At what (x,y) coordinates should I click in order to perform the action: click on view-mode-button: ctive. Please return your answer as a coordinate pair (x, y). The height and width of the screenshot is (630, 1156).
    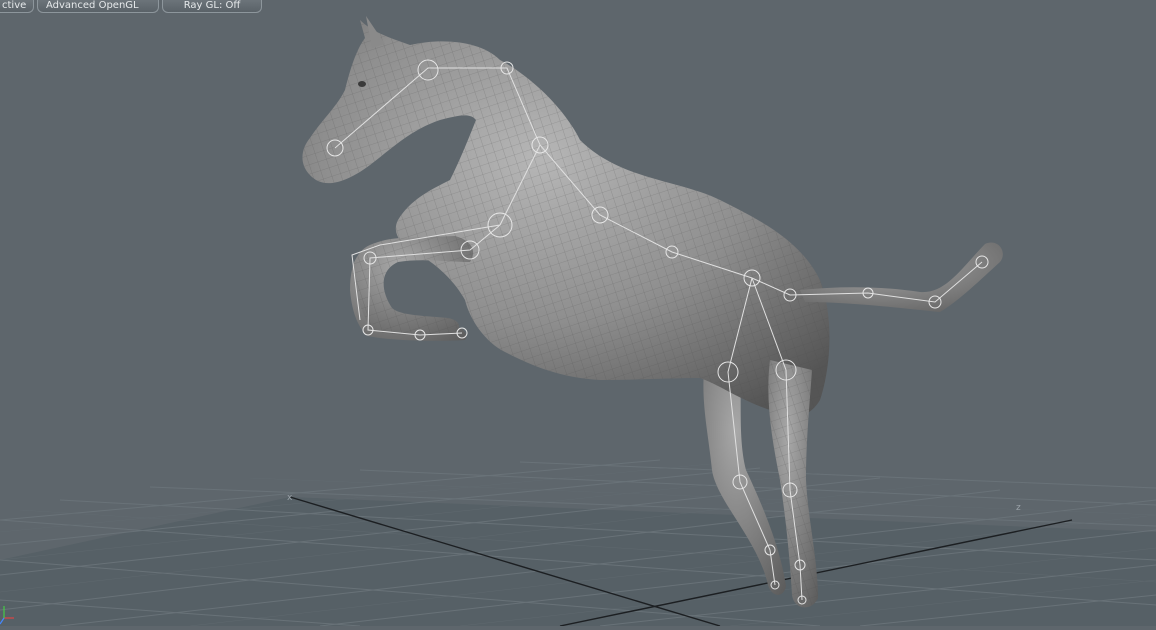
    Looking at the image, I should click on (17, 6).